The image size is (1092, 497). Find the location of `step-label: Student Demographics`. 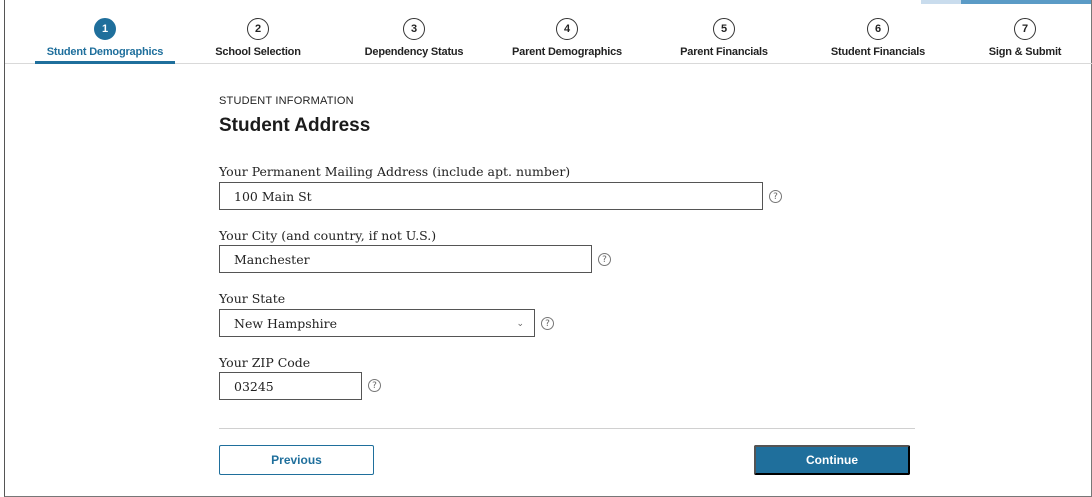

step-label: Student Demographics is located at coordinates (105, 52).